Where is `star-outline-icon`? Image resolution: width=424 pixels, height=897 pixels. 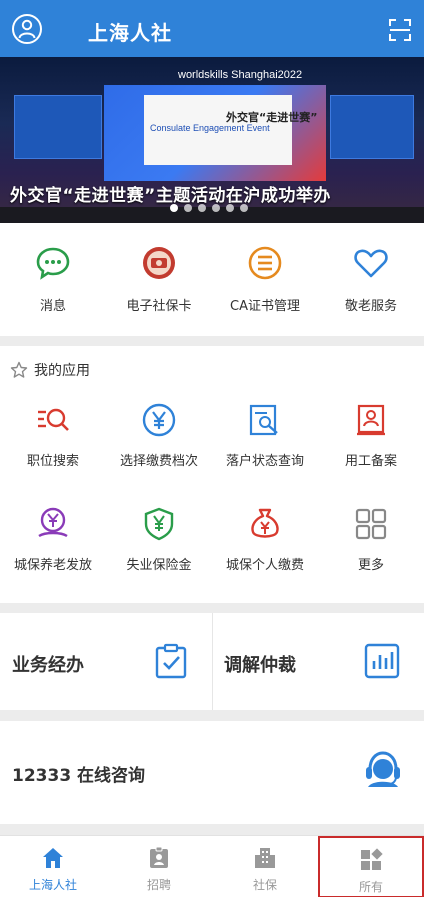
star-outline-icon is located at coordinates (19, 369).